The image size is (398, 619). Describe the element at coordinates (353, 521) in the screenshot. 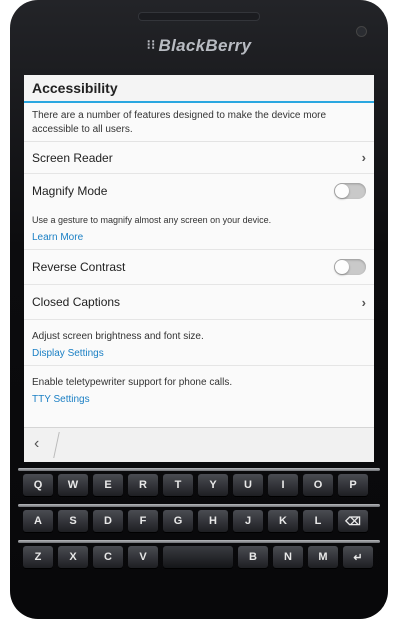

I see `backspace-key-icon: ⌫` at that location.